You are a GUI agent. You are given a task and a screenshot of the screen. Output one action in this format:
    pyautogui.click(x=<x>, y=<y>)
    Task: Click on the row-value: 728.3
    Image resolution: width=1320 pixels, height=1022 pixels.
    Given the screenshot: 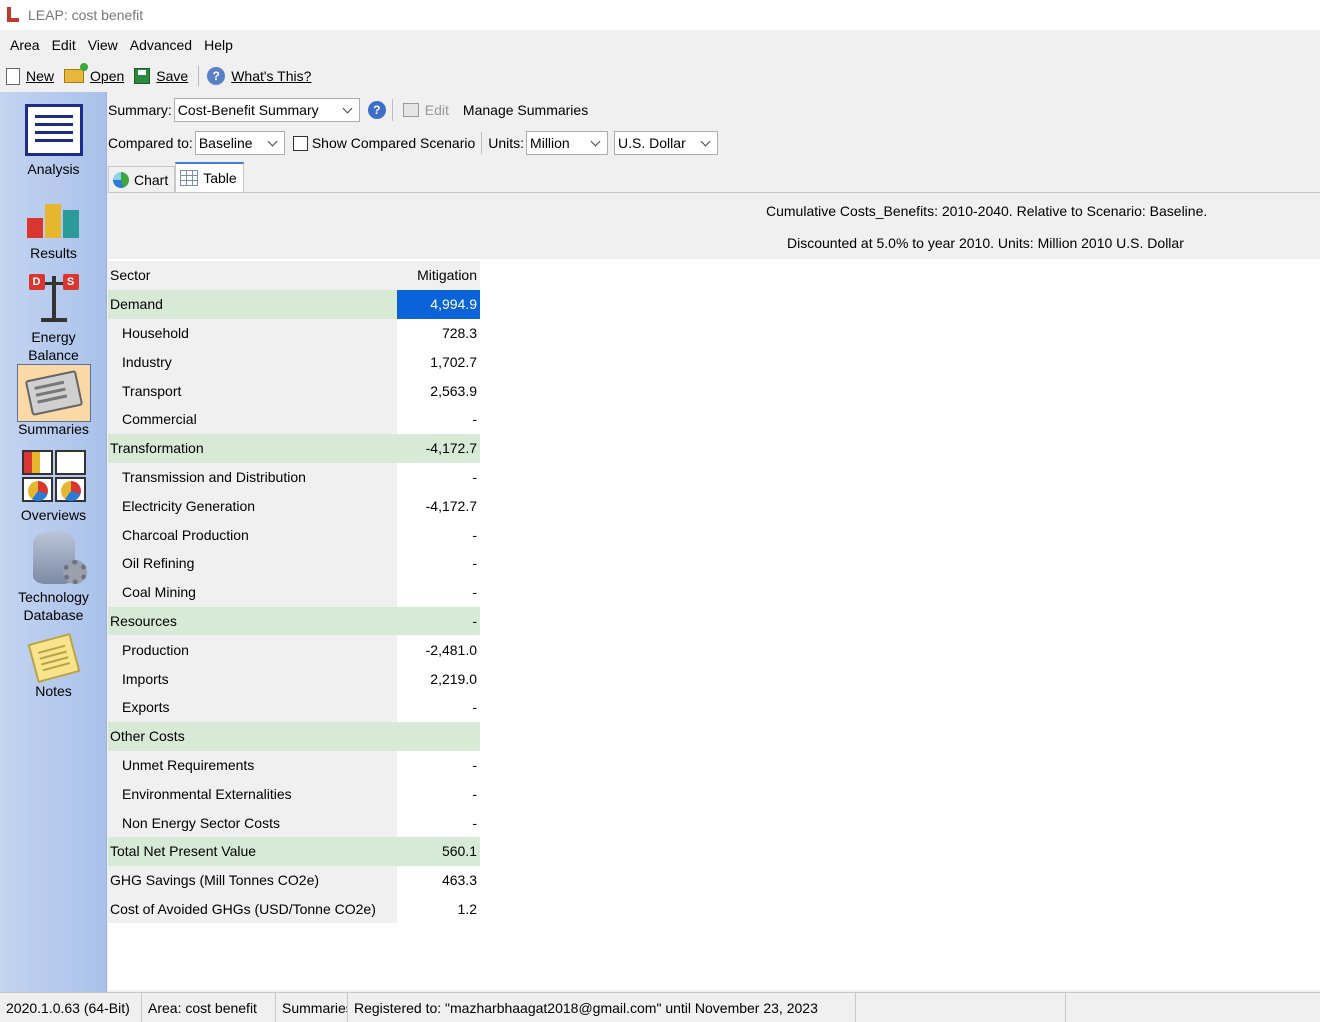 What is the action you would take?
    pyautogui.click(x=438, y=333)
    